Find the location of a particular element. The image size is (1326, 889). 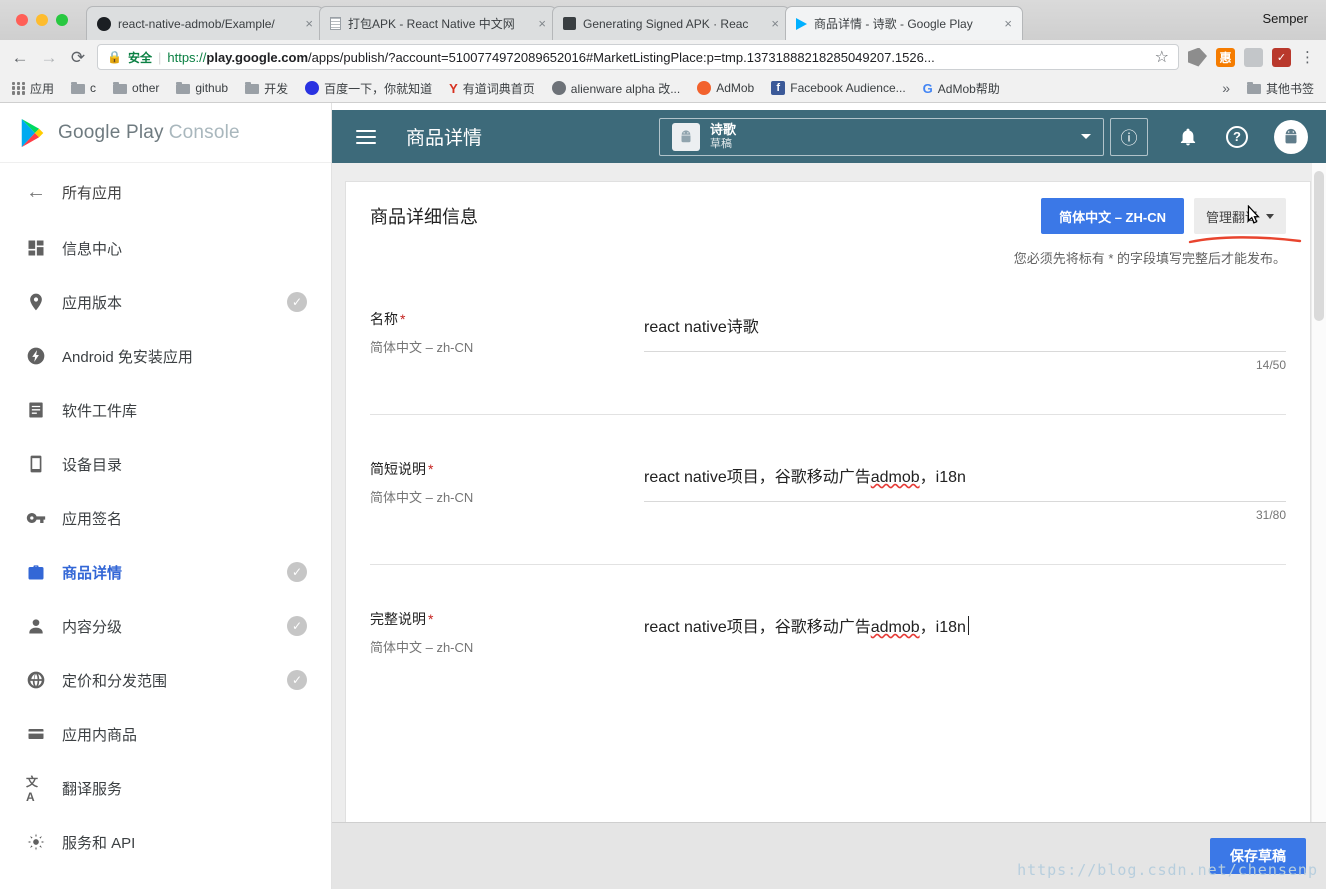

sidebar-item-store-listing: 商品详情 ✓ is located at coordinates (165, 572).